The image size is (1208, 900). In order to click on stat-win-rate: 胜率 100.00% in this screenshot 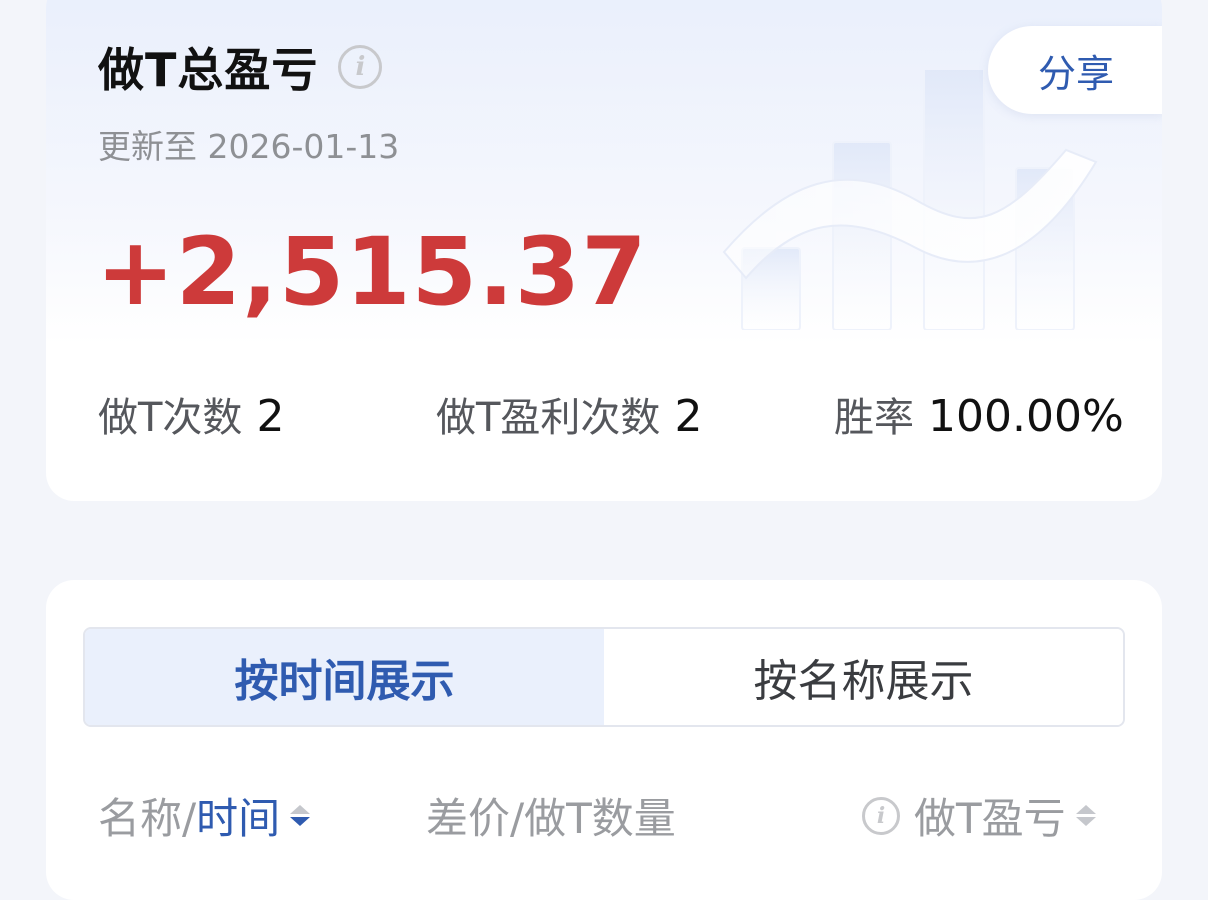, I will do `click(979, 414)`.